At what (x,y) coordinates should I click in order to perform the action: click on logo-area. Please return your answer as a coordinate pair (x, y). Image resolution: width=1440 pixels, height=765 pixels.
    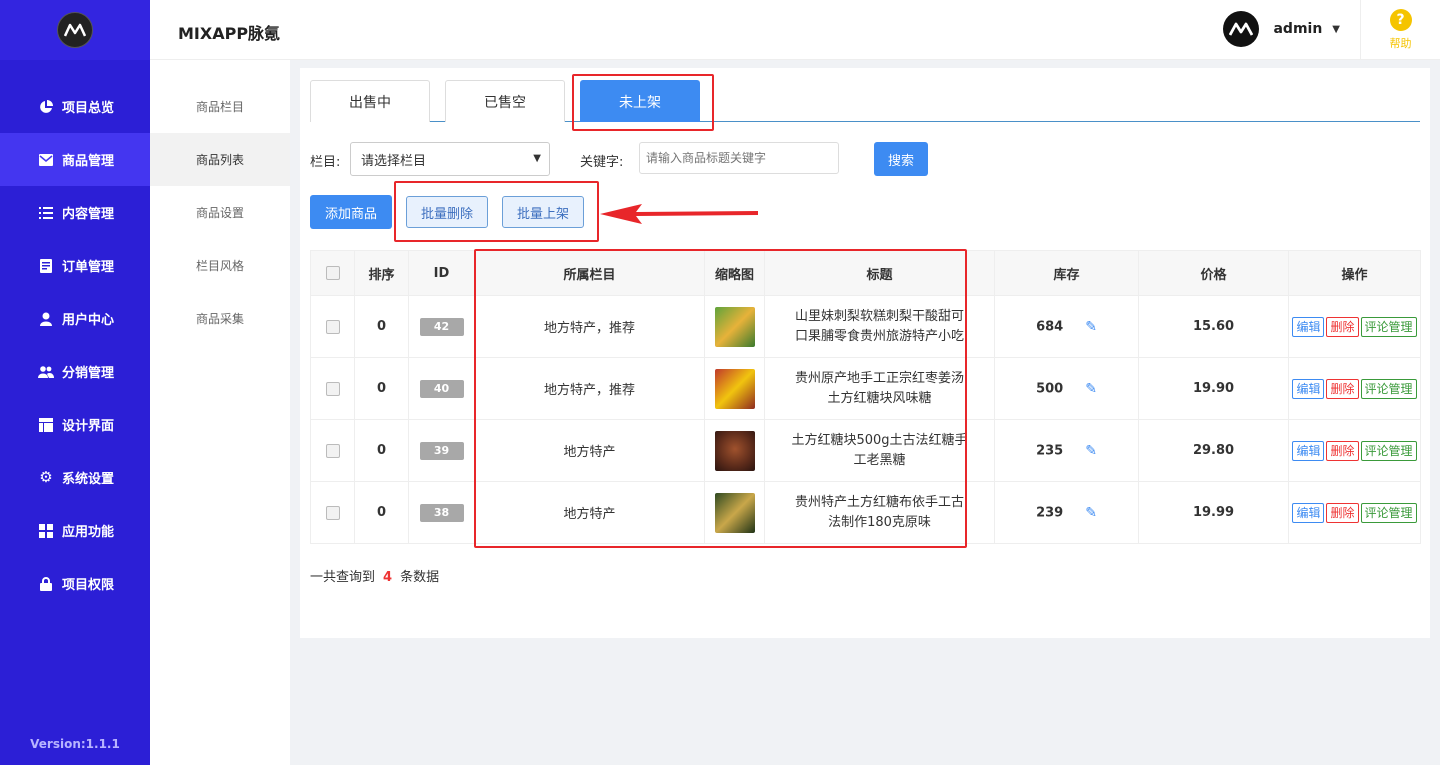
    Looking at the image, I should click on (75, 30).